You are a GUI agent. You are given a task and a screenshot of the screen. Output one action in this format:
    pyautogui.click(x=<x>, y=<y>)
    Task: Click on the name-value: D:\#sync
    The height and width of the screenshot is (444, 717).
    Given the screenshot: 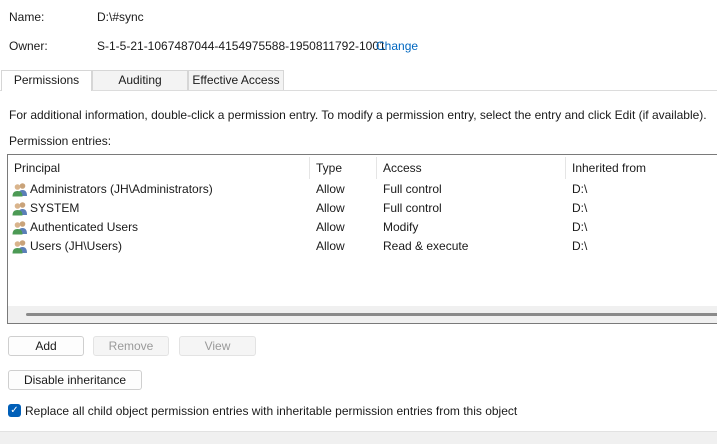 What is the action you would take?
    pyautogui.click(x=120, y=17)
    